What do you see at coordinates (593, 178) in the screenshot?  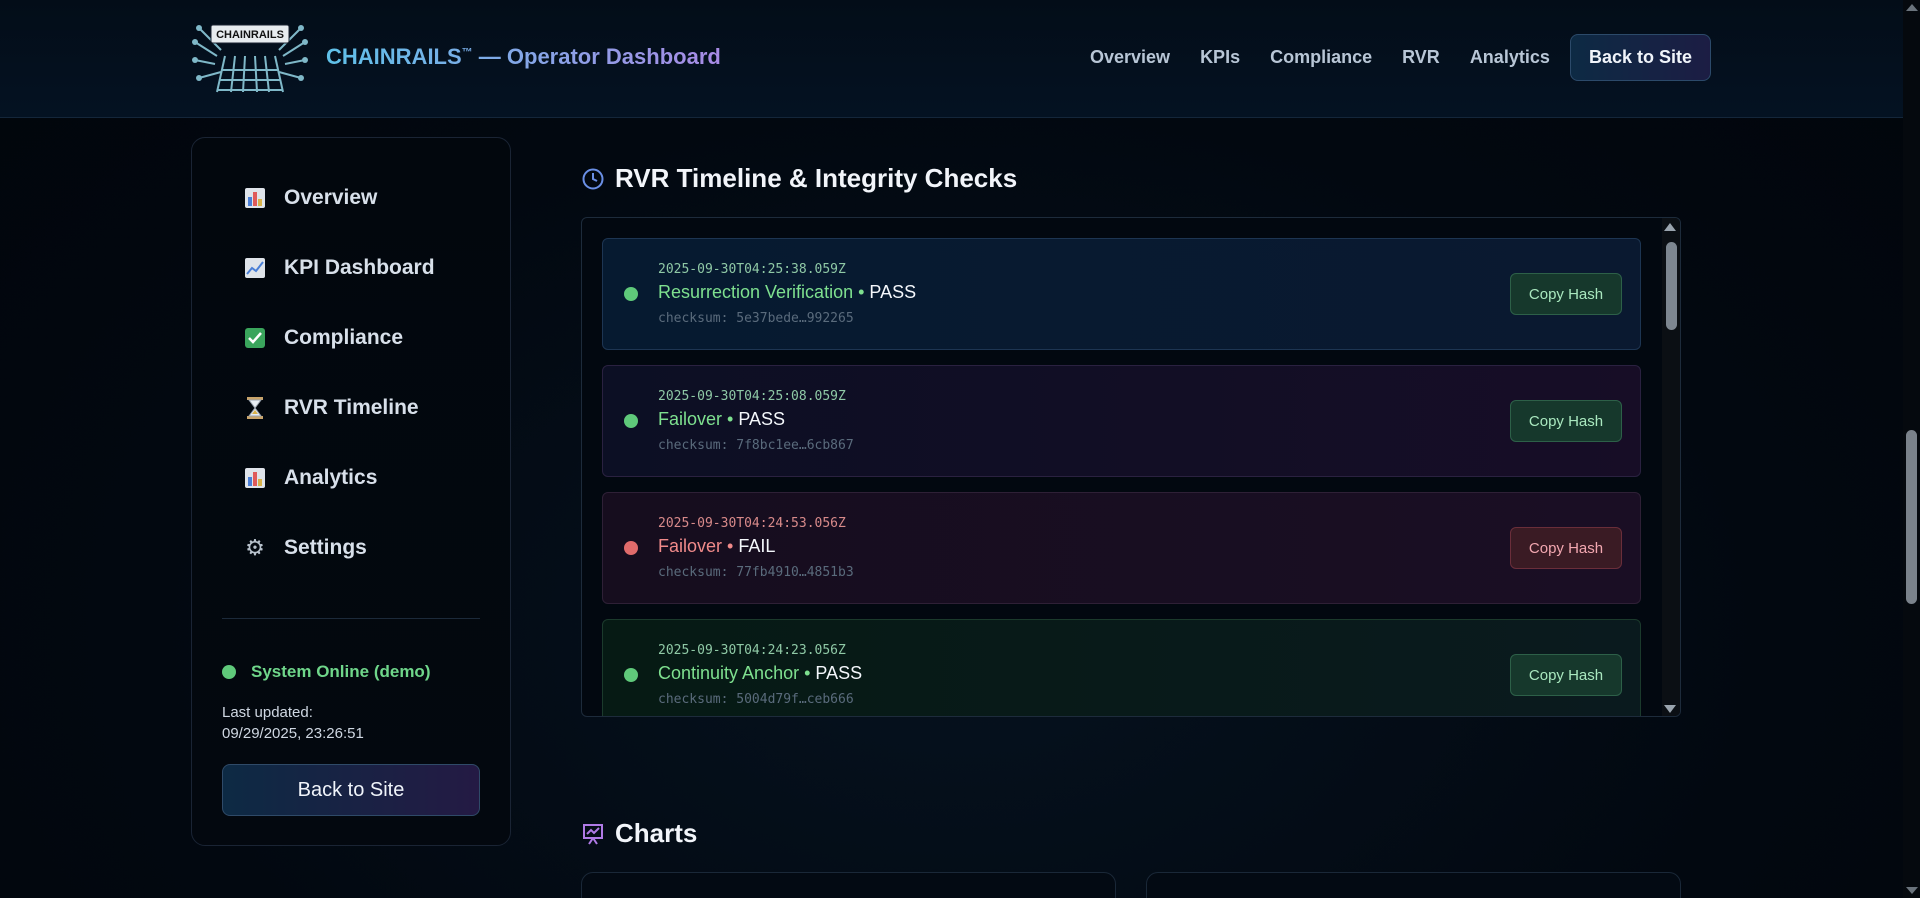 I see `clock-icon` at bounding box center [593, 178].